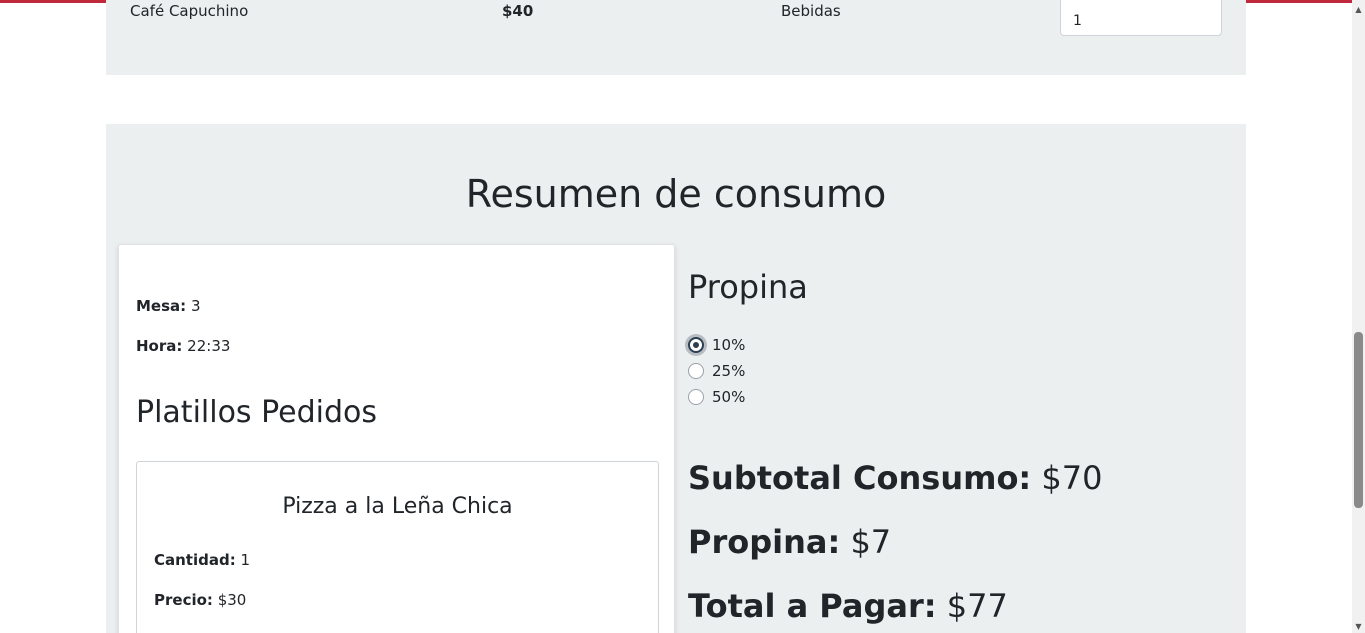  I want to click on mesa-value: 3, so click(195, 306).